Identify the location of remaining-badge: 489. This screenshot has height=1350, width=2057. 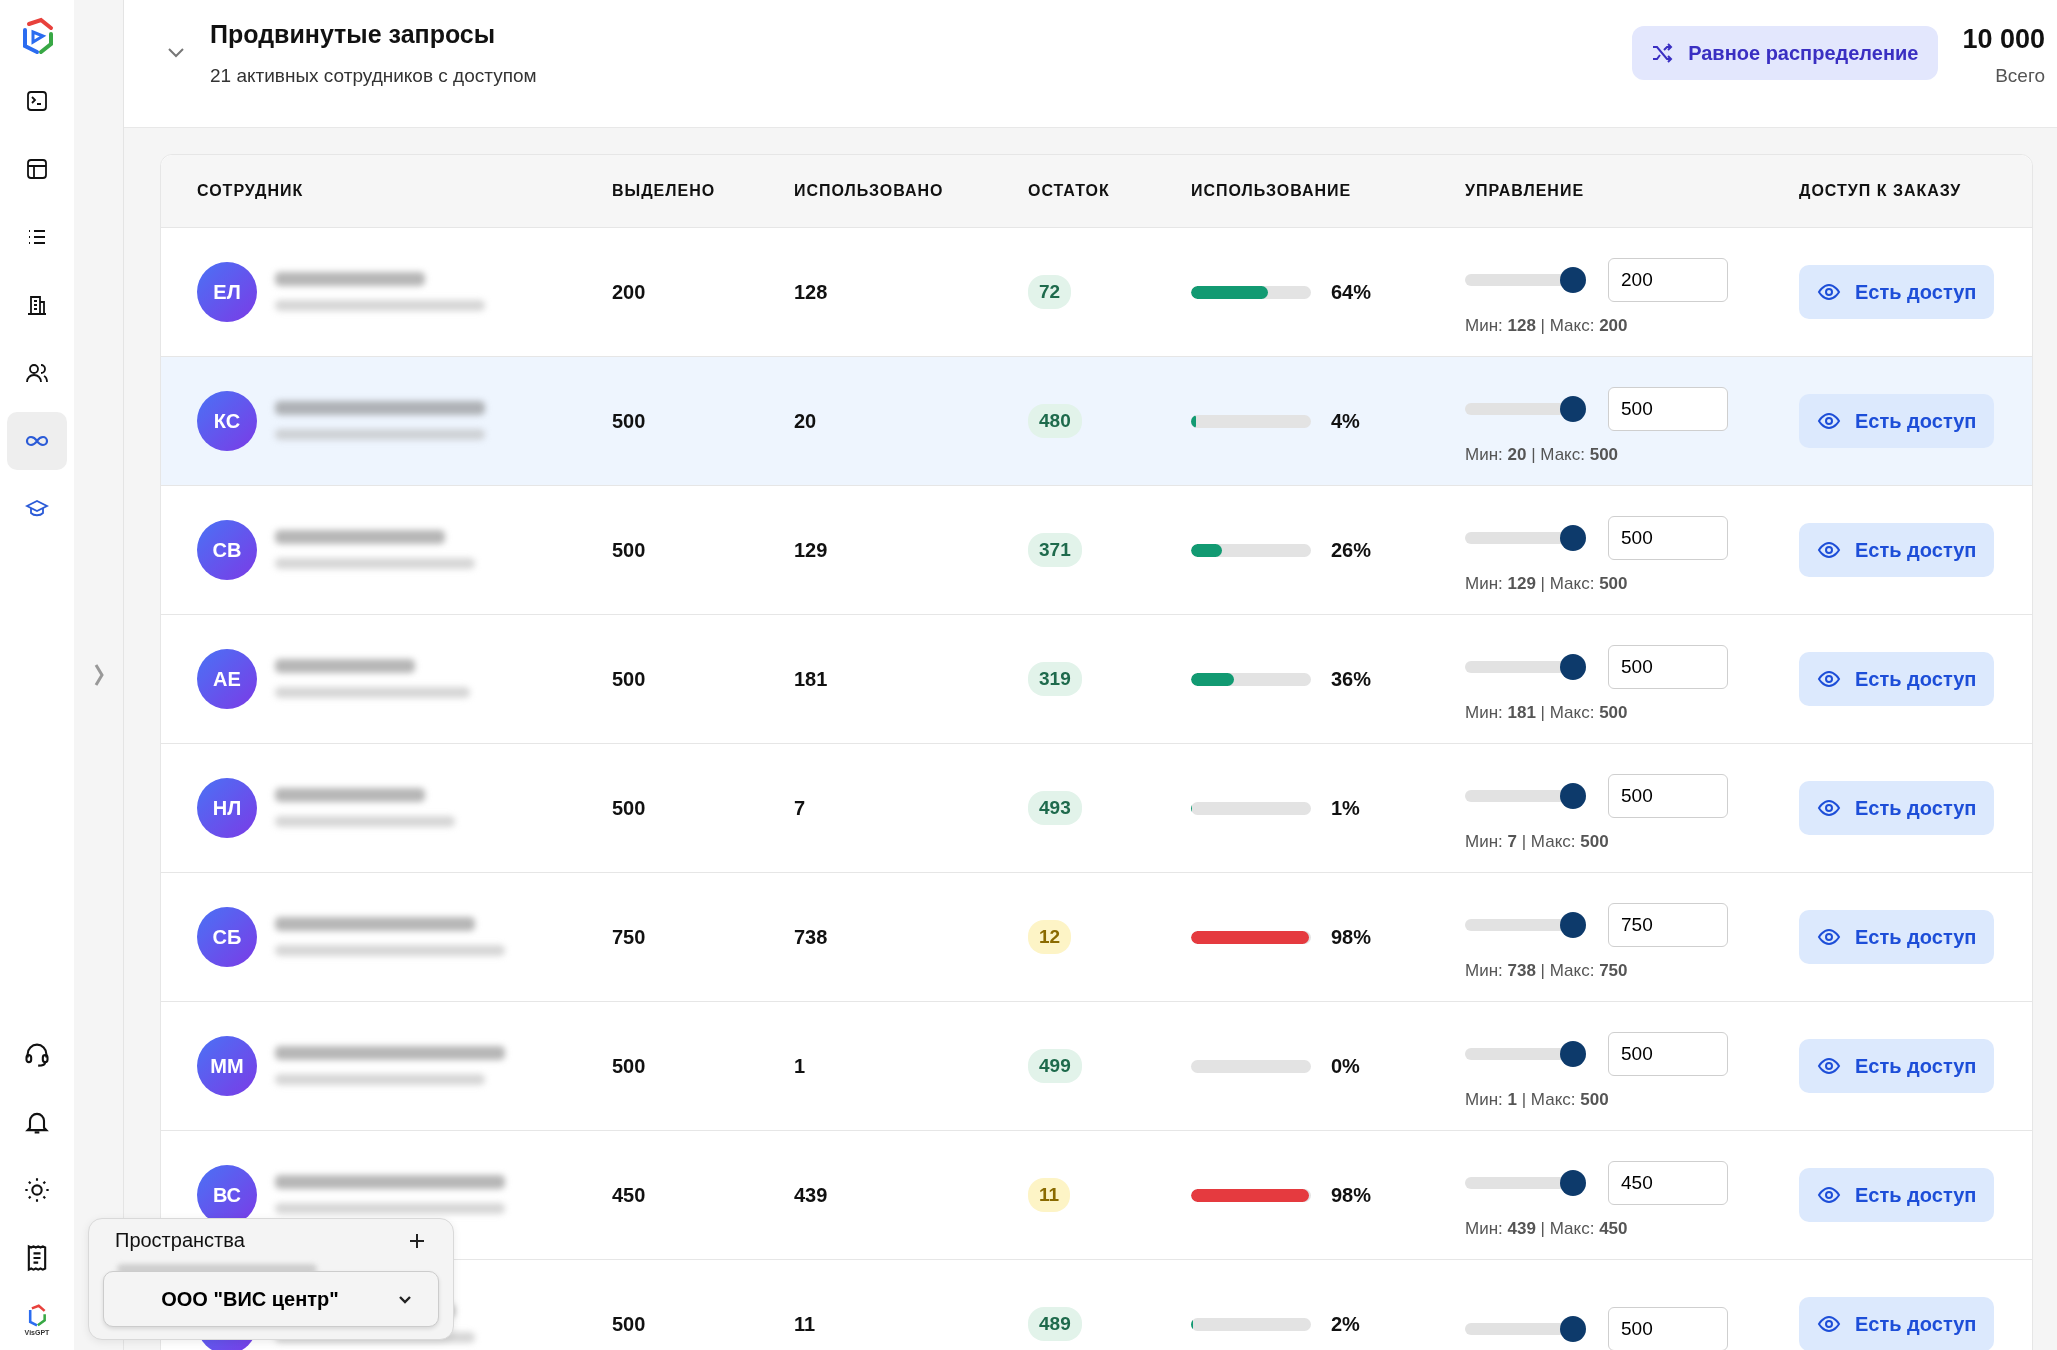
(1055, 1324).